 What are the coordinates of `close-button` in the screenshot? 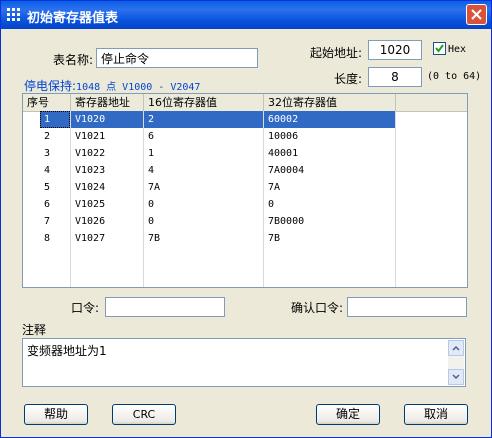 It's located at (476, 14).